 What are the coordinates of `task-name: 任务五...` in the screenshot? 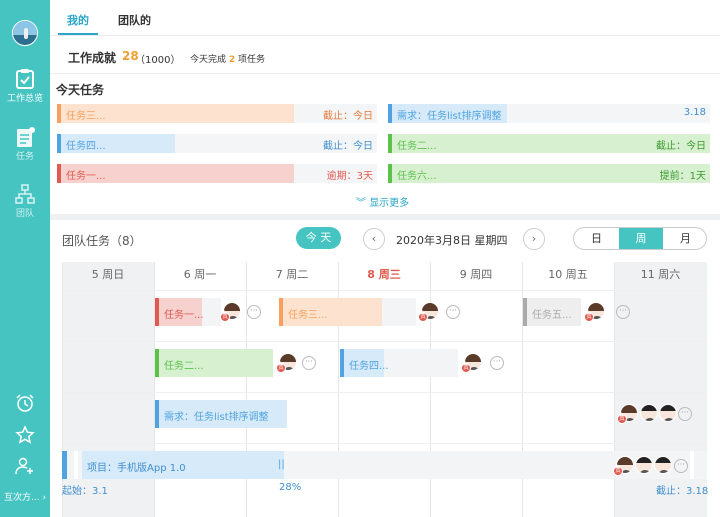 It's located at (552, 315).